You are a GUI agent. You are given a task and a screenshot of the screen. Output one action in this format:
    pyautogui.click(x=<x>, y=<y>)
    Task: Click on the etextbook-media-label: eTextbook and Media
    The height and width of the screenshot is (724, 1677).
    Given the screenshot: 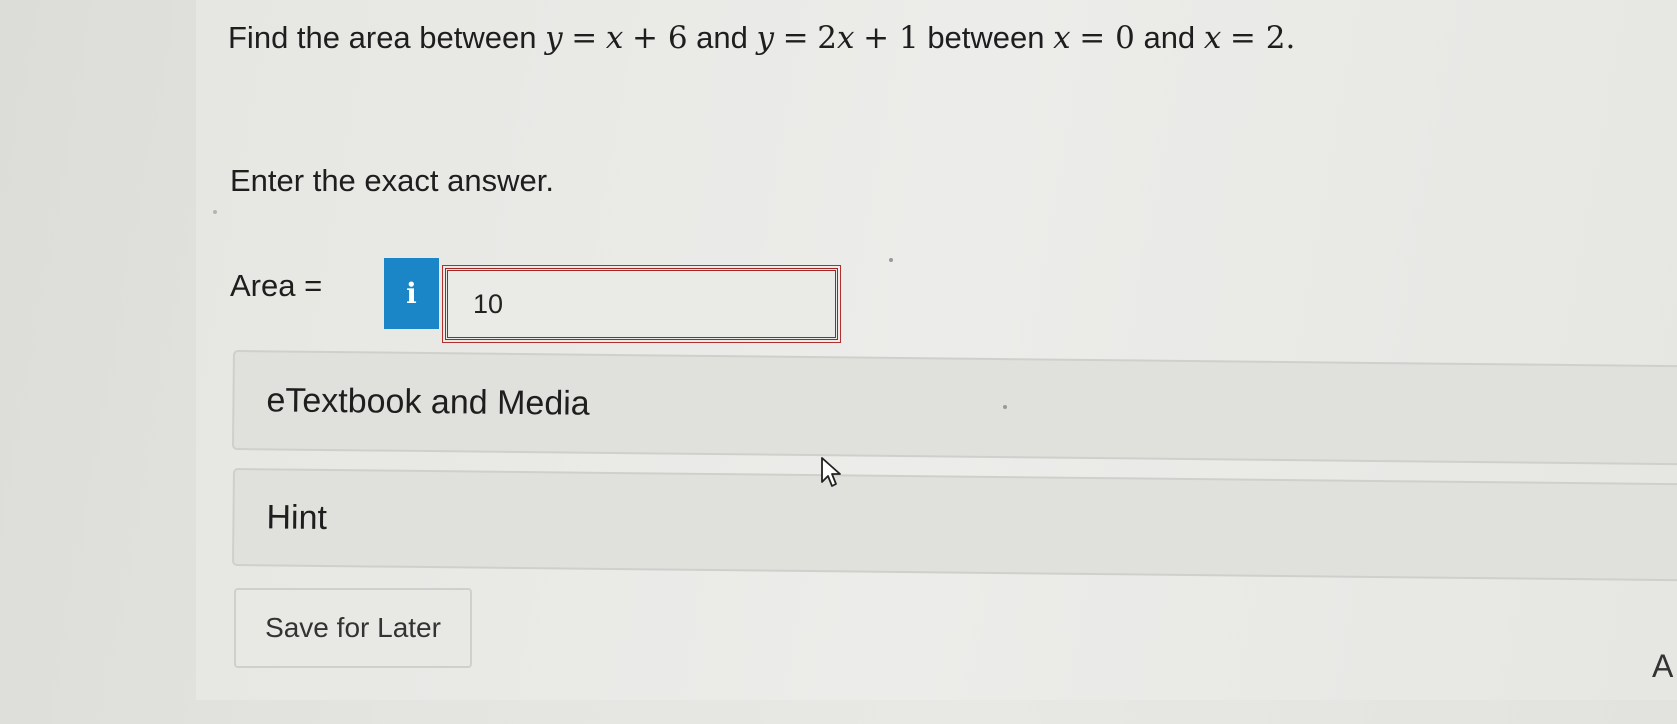 What is the action you would take?
    pyautogui.click(x=428, y=401)
    